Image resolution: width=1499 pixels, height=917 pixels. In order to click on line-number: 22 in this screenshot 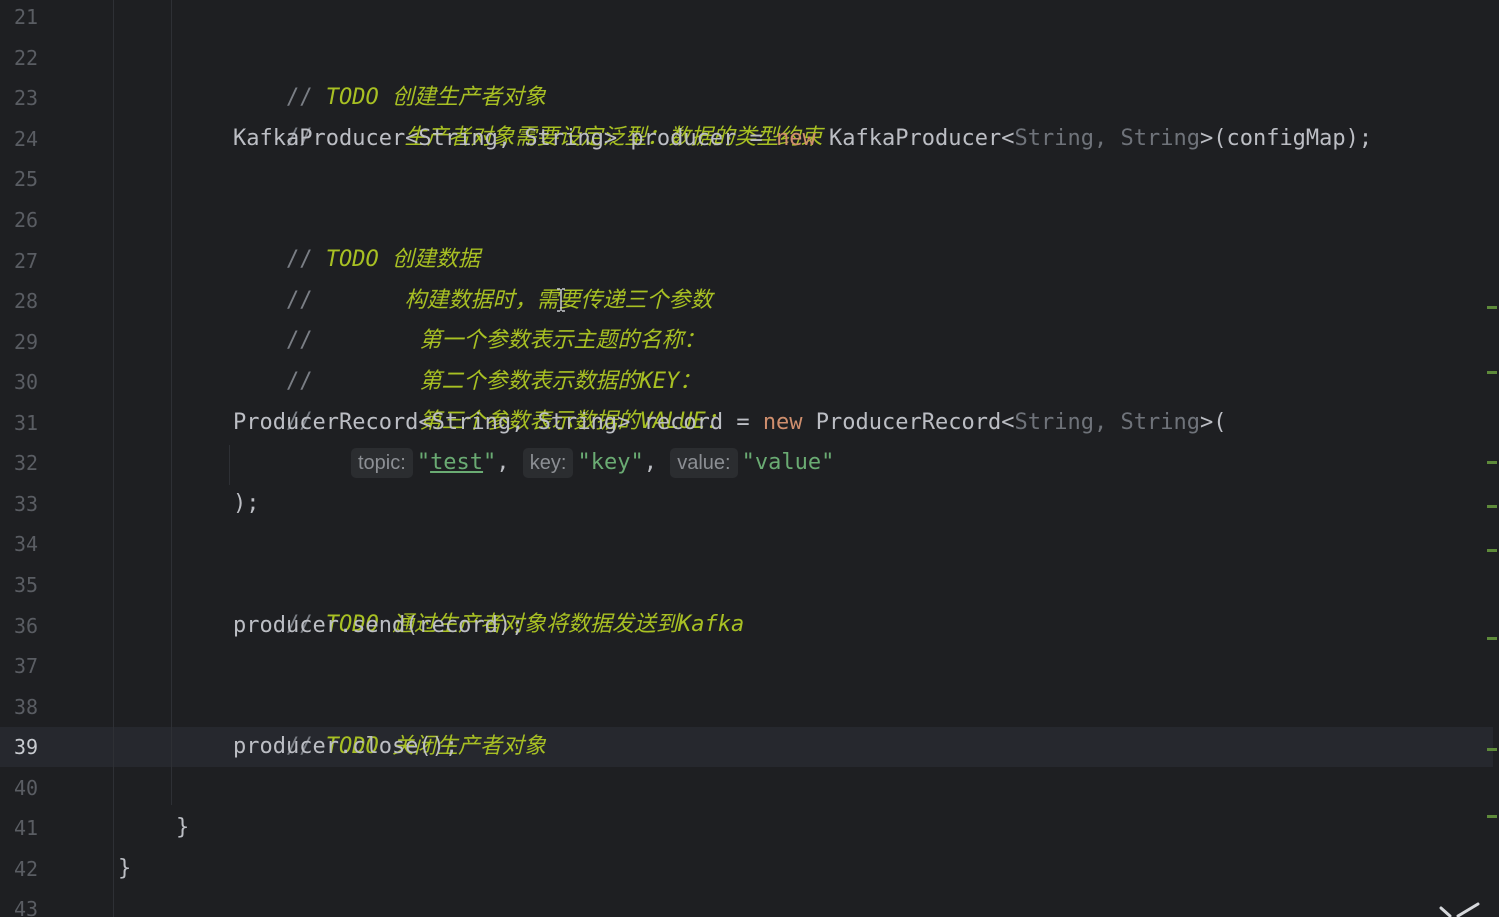, I will do `click(26, 58)`.